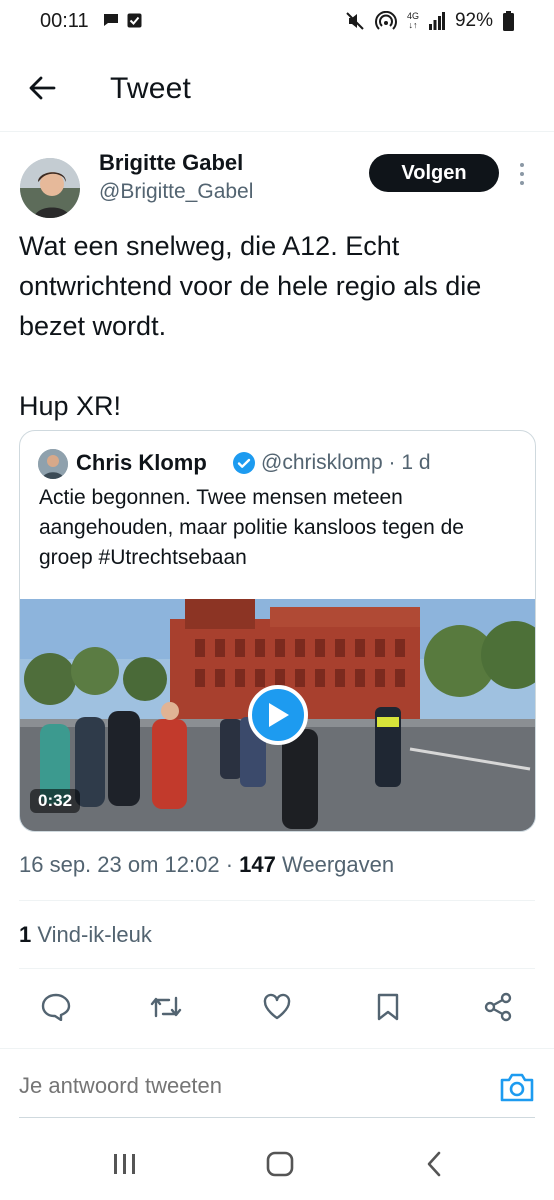 This screenshot has height=1200, width=554. I want to click on hotspot-icon, so click(385, 20).